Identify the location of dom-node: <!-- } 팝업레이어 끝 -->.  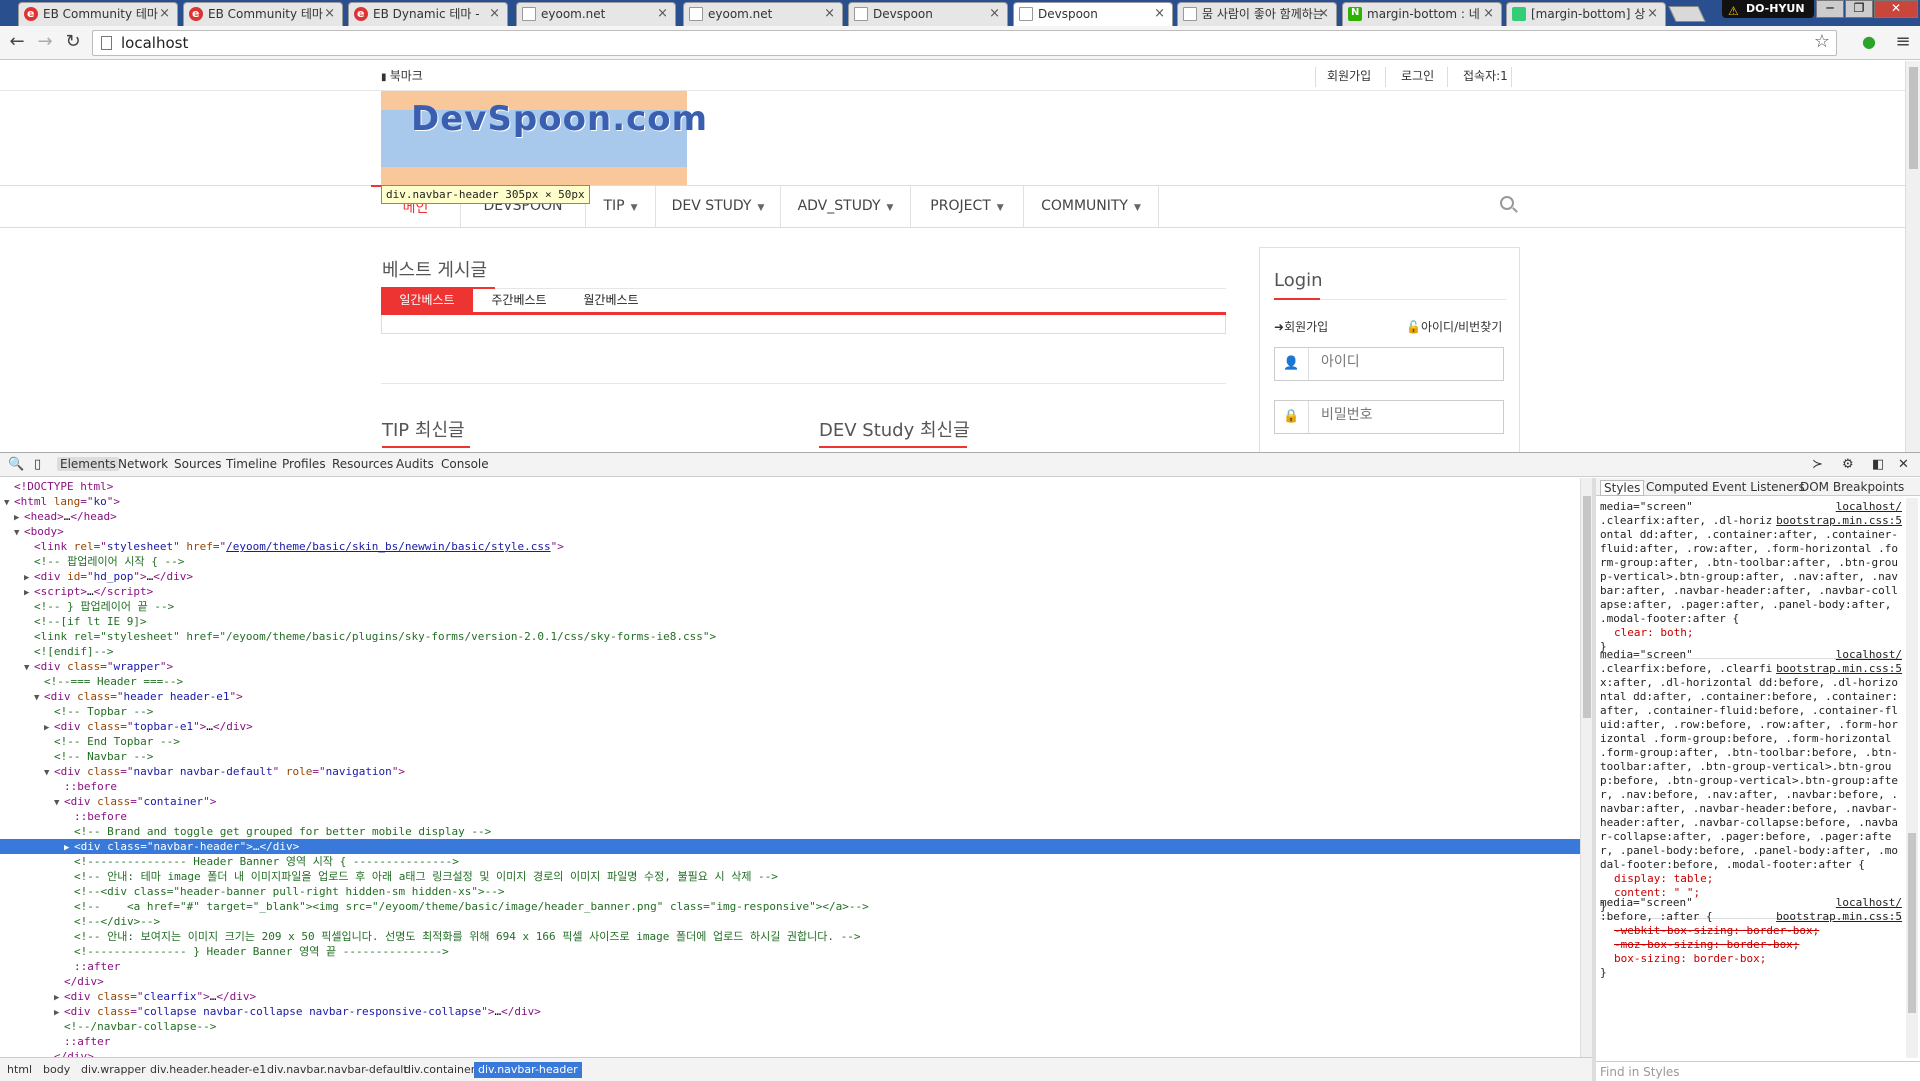
(790, 606).